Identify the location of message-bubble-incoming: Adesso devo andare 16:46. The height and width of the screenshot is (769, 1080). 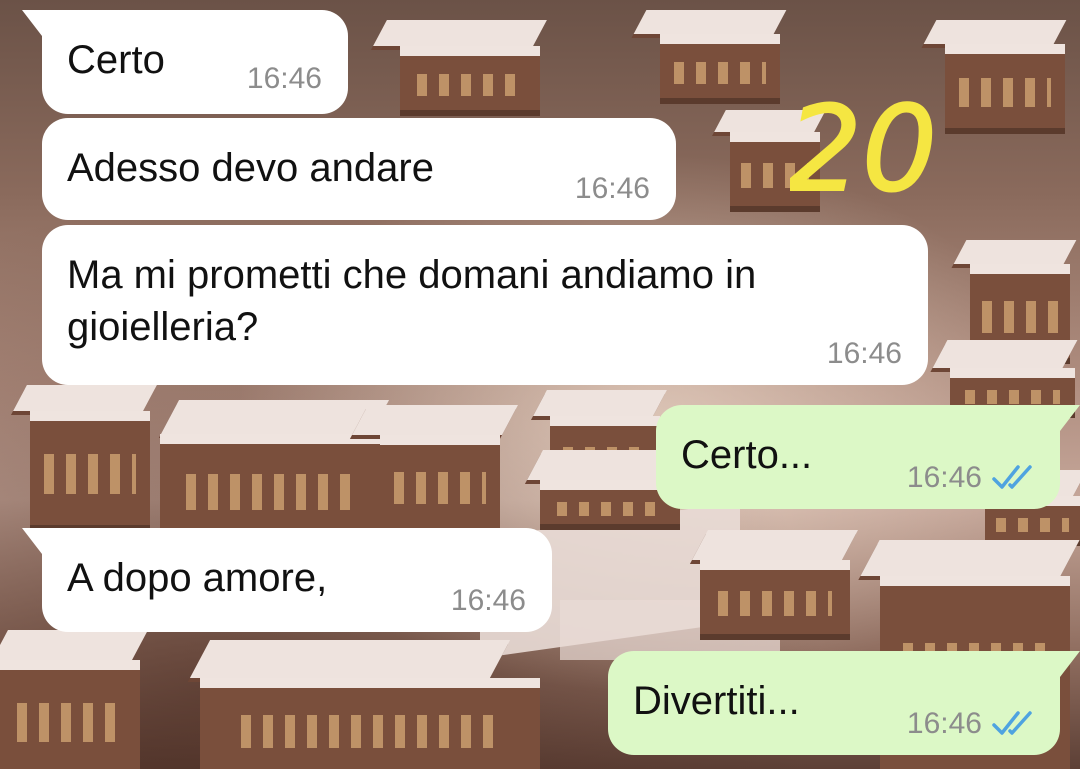
(359, 169).